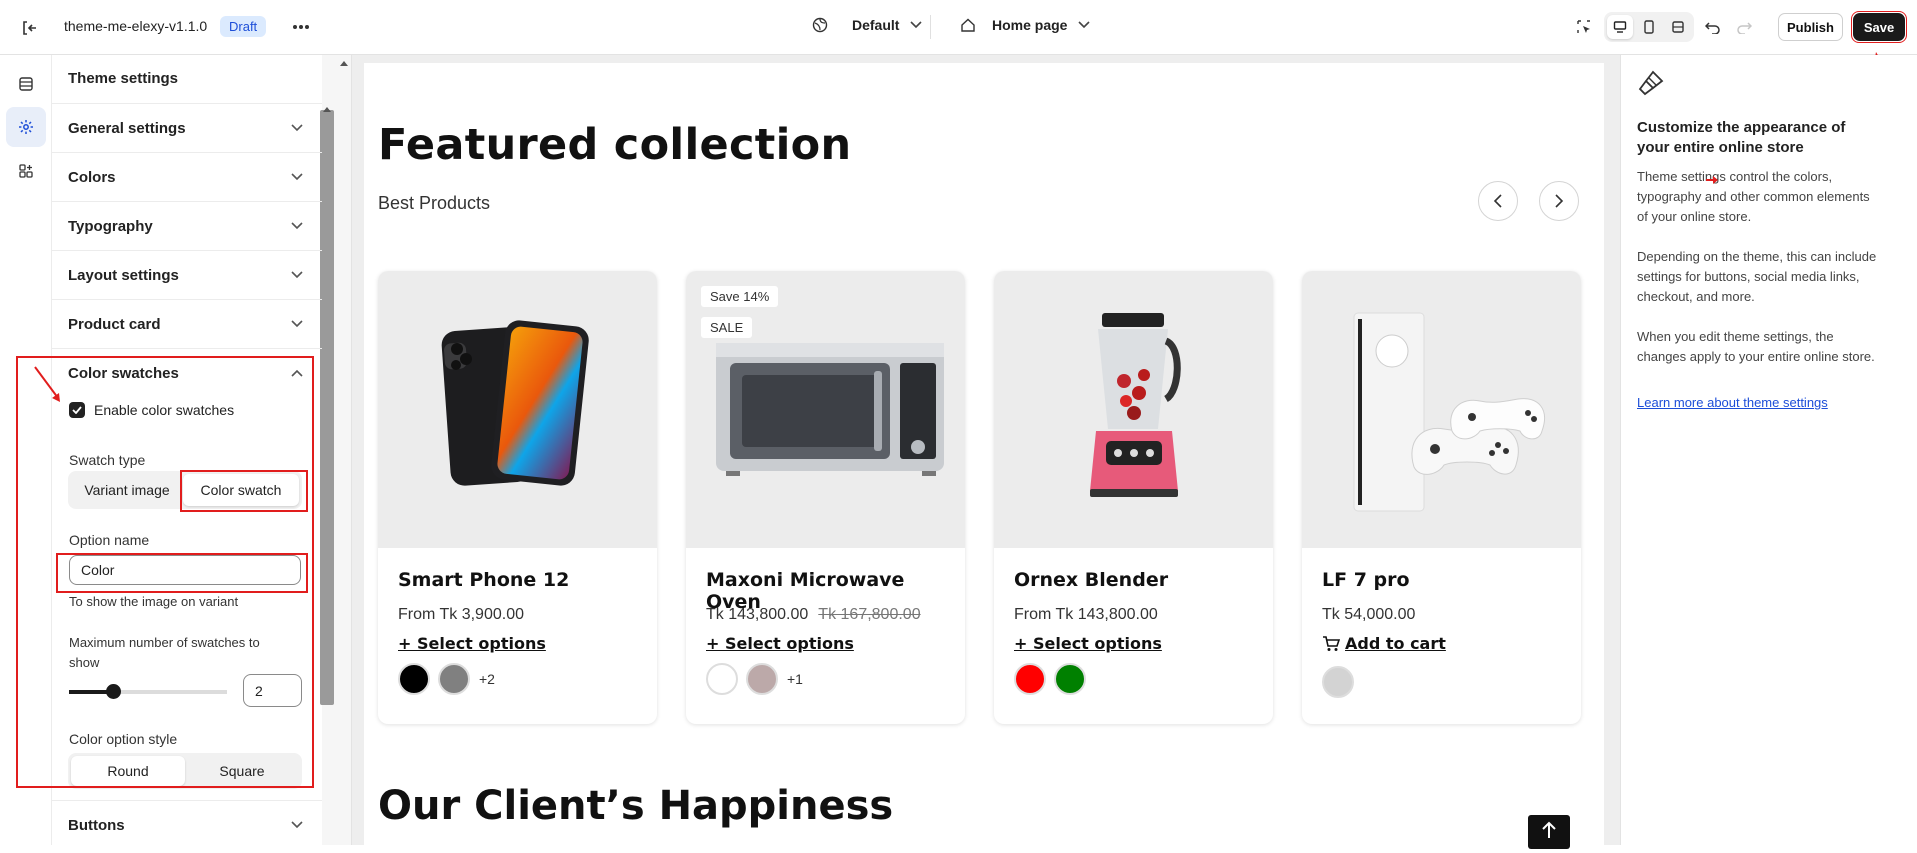  Describe the element at coordinates (110, 226) in the screenshot. I see `accordion-label: Typography` at that location.